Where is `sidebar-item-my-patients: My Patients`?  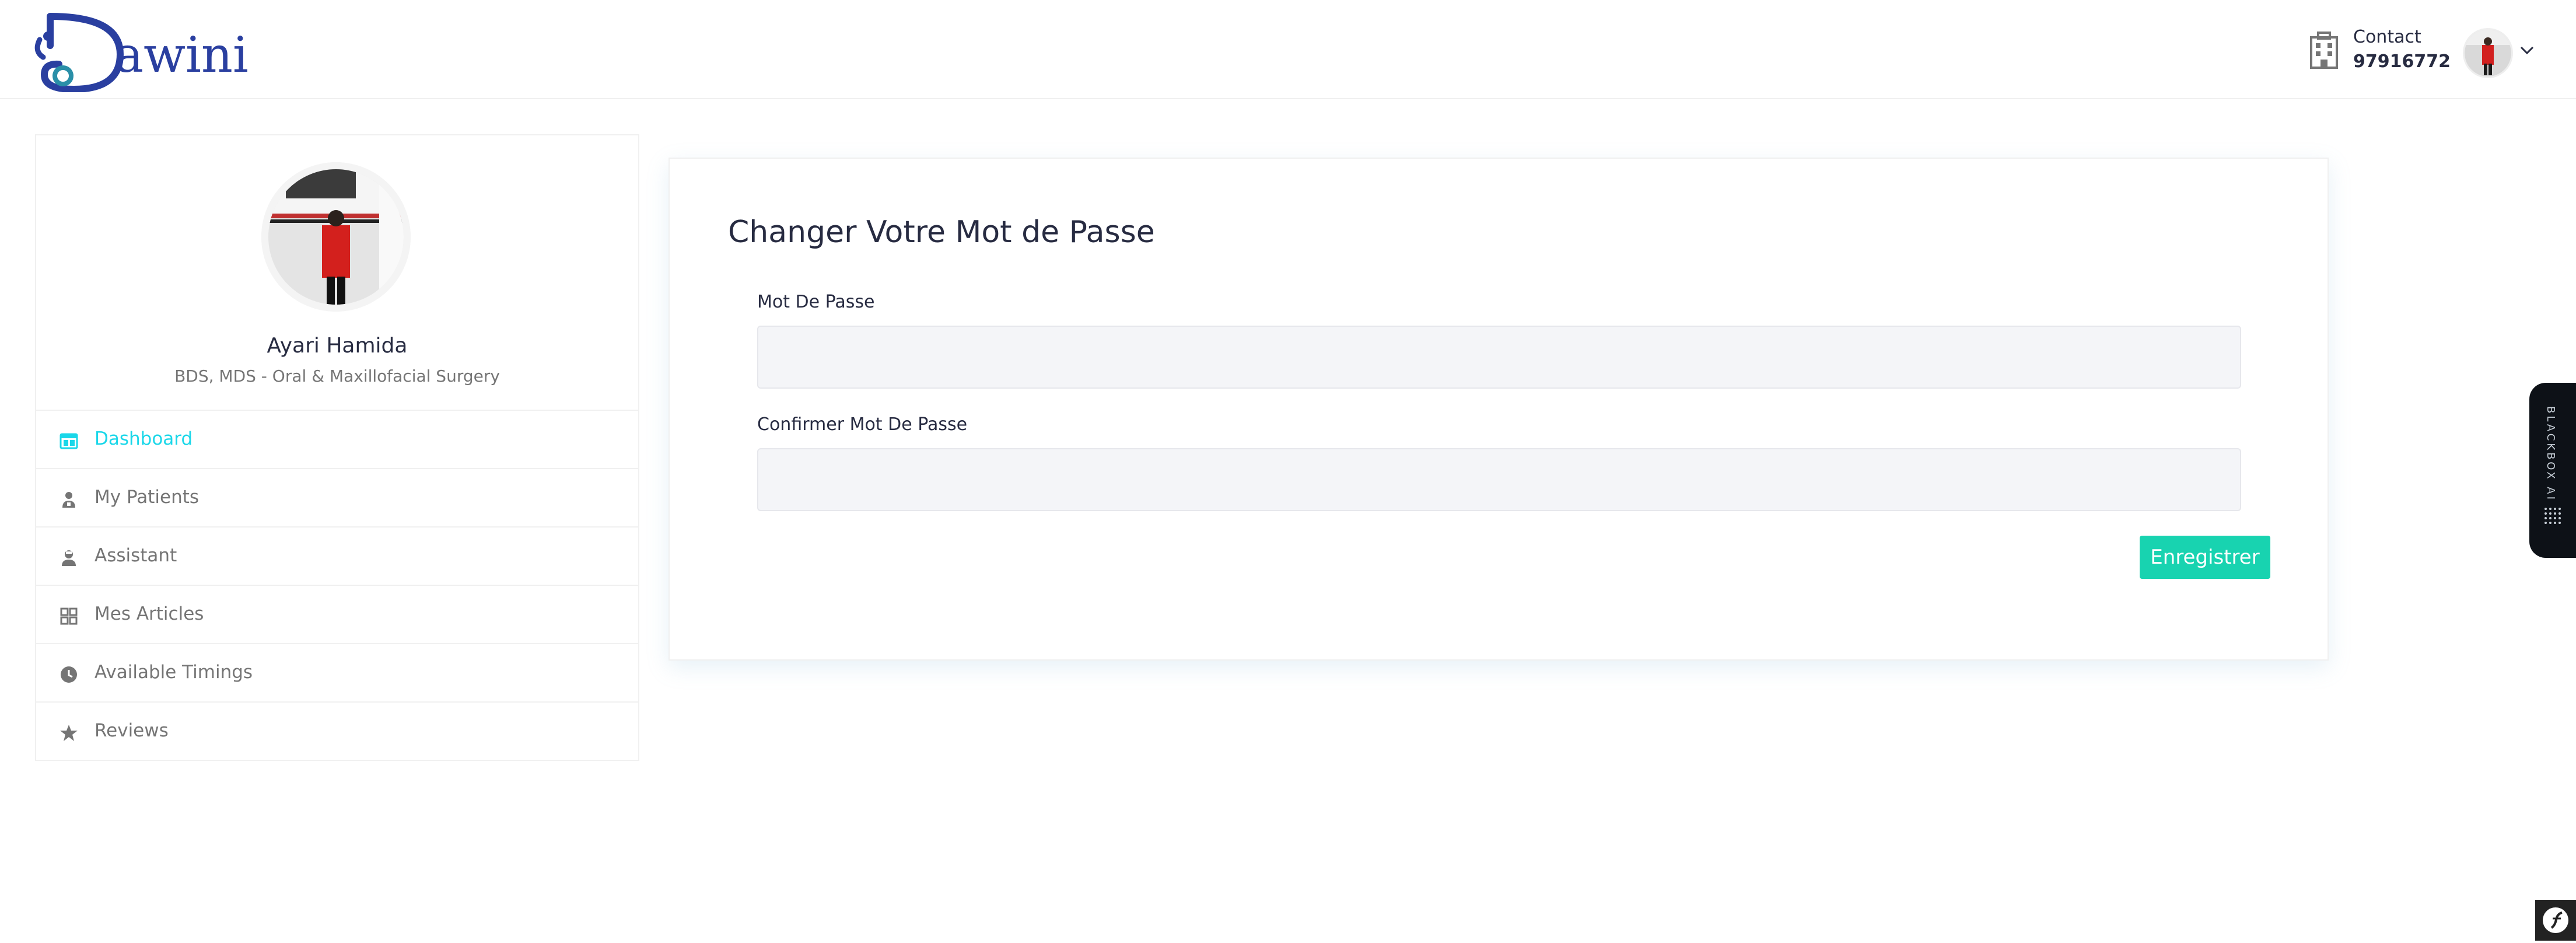
sidebar-item-my-patients: My Patients is located at coordinates (337, 497).